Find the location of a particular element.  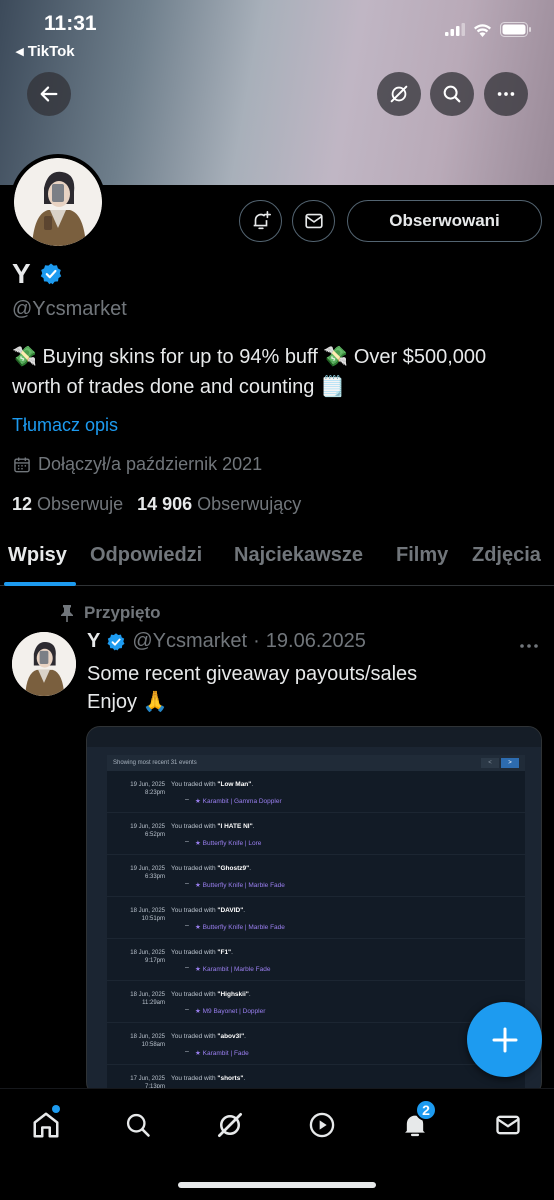

home-unread-dot is located at coordinates (56, 1109).